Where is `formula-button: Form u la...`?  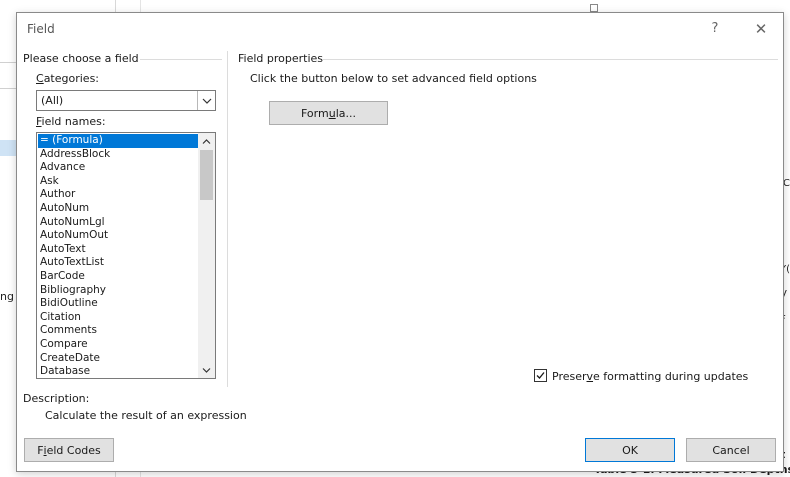 formula-button: Form u la... is located at coordinates (328, 113).